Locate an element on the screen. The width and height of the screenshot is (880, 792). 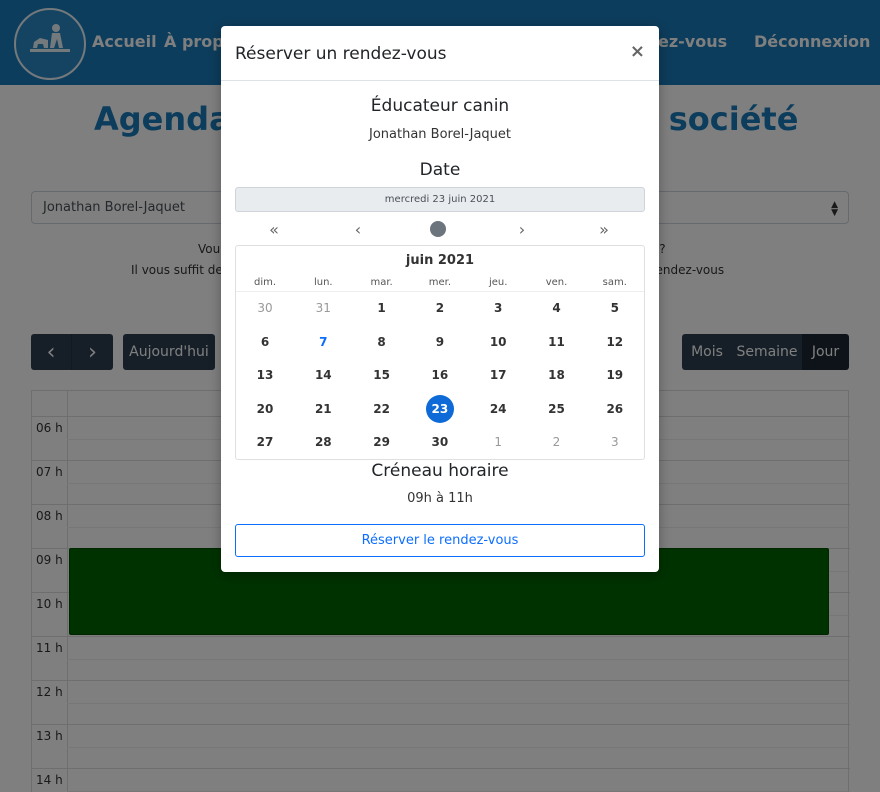
datepicker-month-label: juin 2021 is located at coordinates (440, 260).